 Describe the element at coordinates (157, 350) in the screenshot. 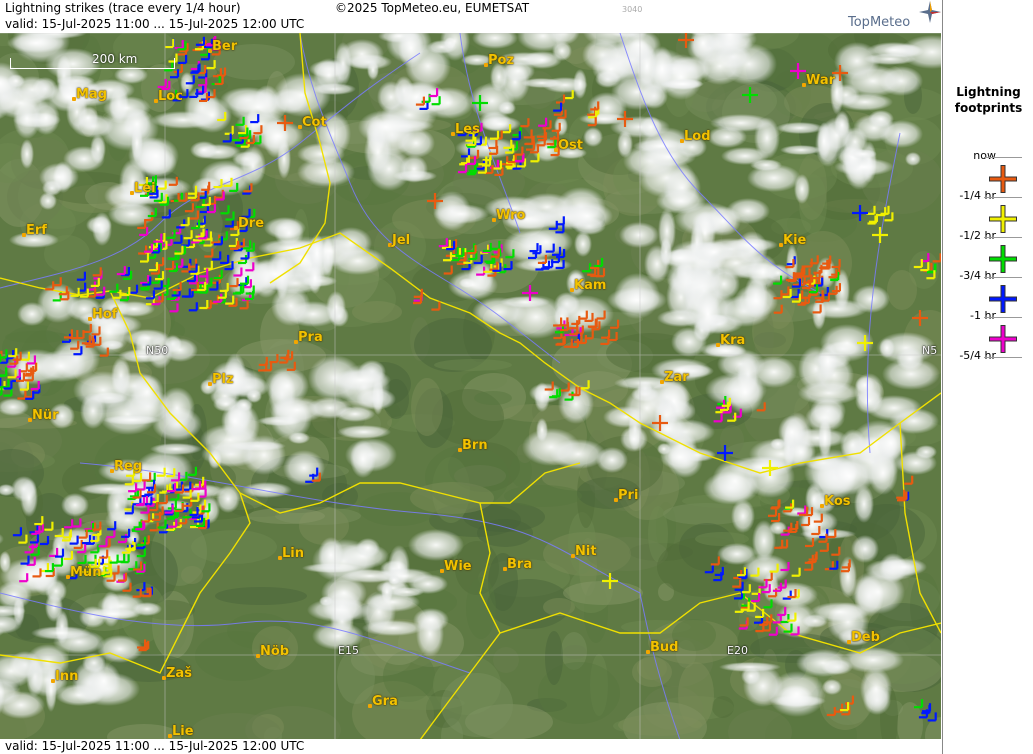

I see `grid-coordinate-label: N50` at that location.